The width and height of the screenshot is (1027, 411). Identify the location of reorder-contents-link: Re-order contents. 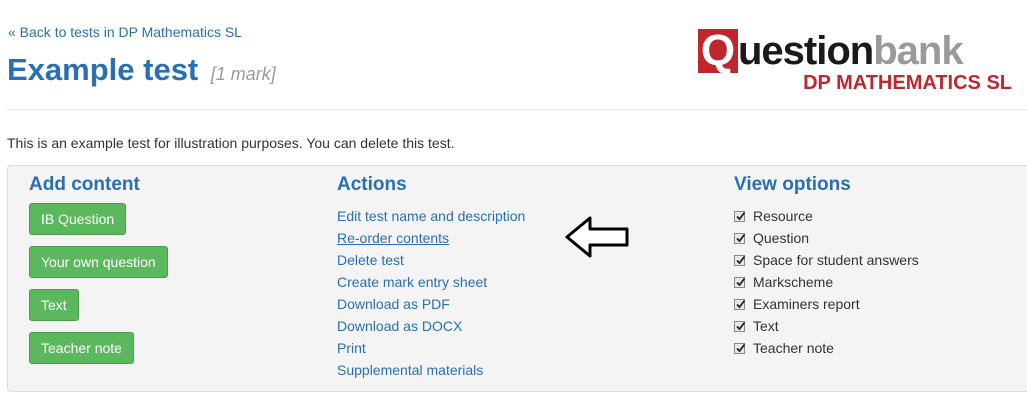
(393, 238).